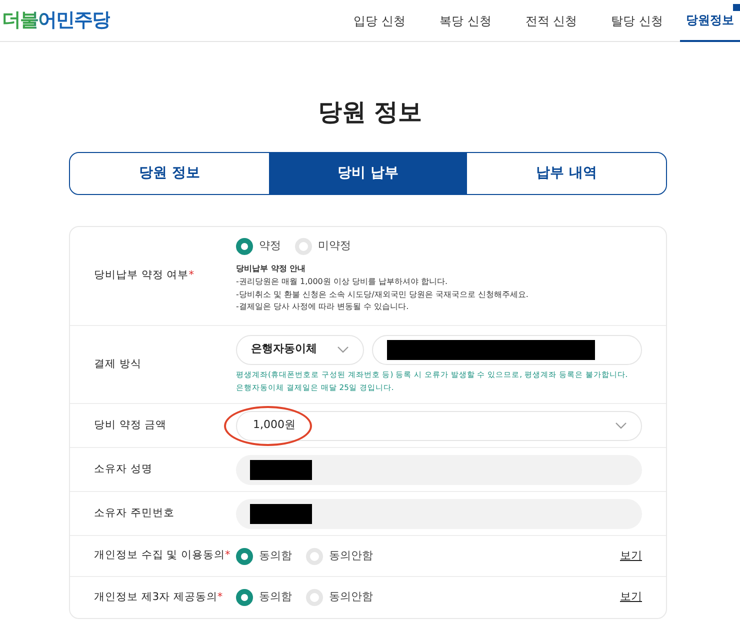 The height and width of the screenshot is (641, 740). What do you see at coordinates (710, 21) in the screenshot?
I see `nav-link: 당원정보` at bounding box center [710, 21].